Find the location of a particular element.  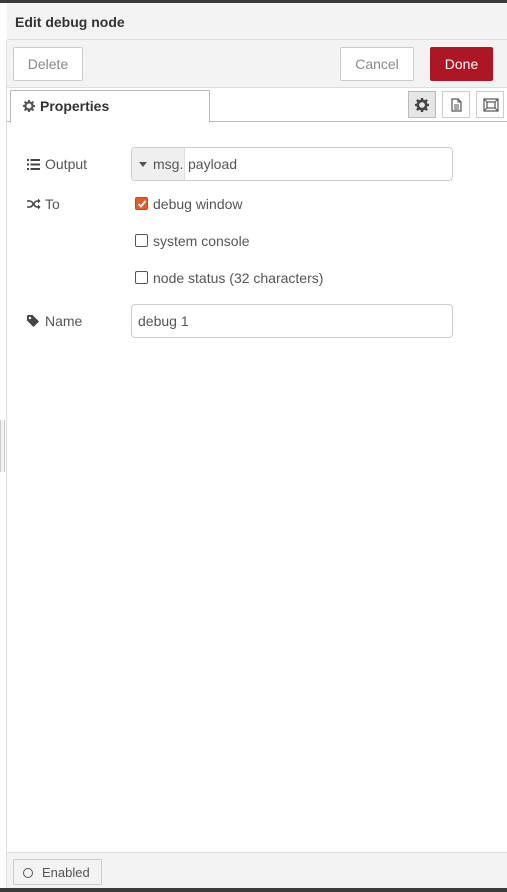

name-label-text: Name is located at coordinates (64, 321).